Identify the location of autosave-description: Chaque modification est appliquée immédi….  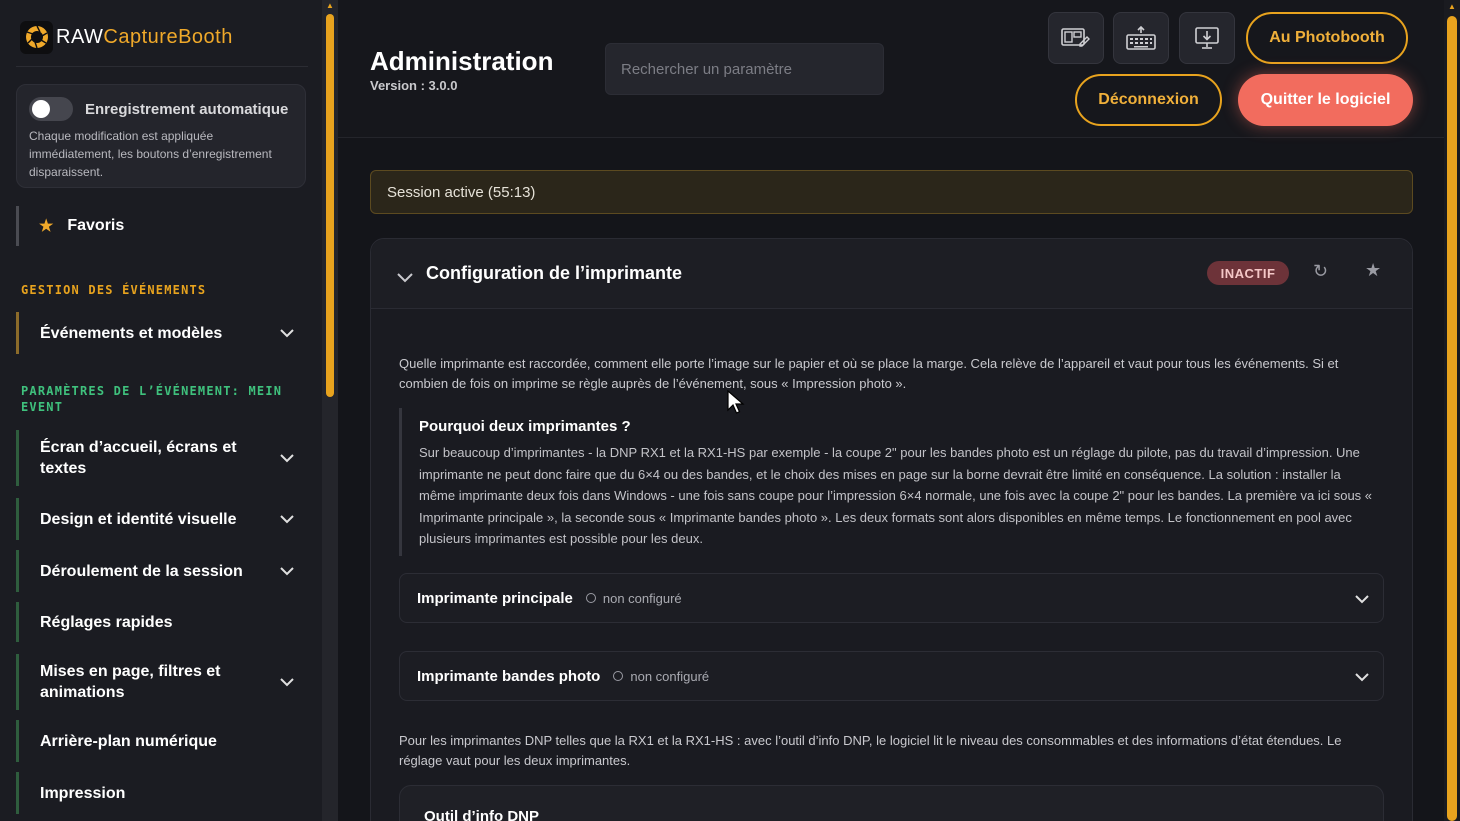
(150, 154).